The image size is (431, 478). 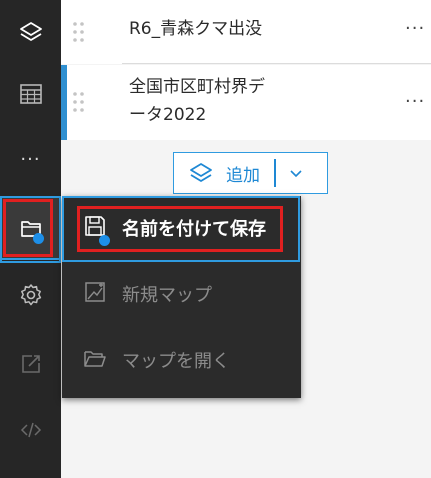 What do you see at coordinates (168, 115) in the screenshot?
I see `layer-name-line2: ータ2022` at bounding box center [168, 115].